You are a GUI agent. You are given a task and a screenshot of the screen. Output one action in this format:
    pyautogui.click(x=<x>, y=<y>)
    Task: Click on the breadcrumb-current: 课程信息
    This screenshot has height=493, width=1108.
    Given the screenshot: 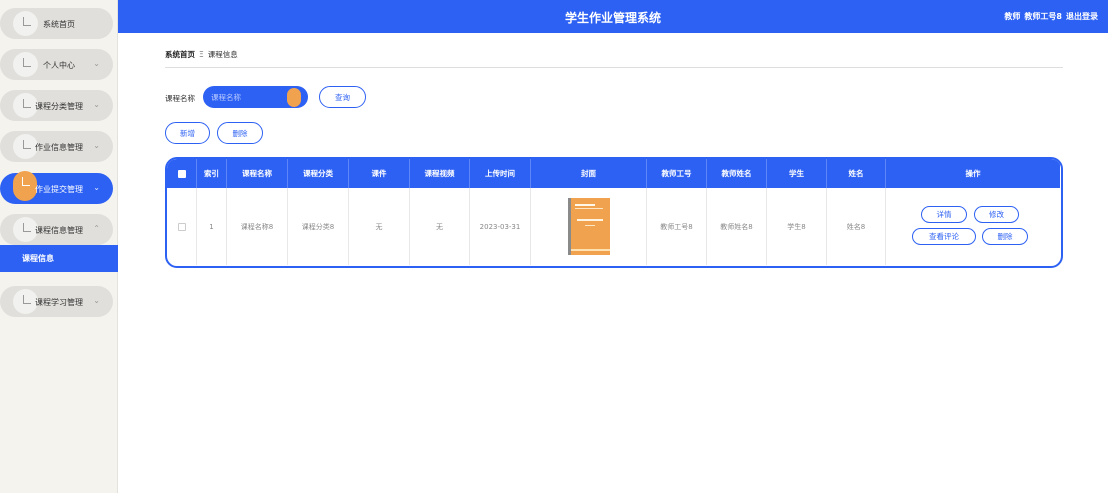 What is the action you would take?
    pyautogui.click(x=222, y=54)
    